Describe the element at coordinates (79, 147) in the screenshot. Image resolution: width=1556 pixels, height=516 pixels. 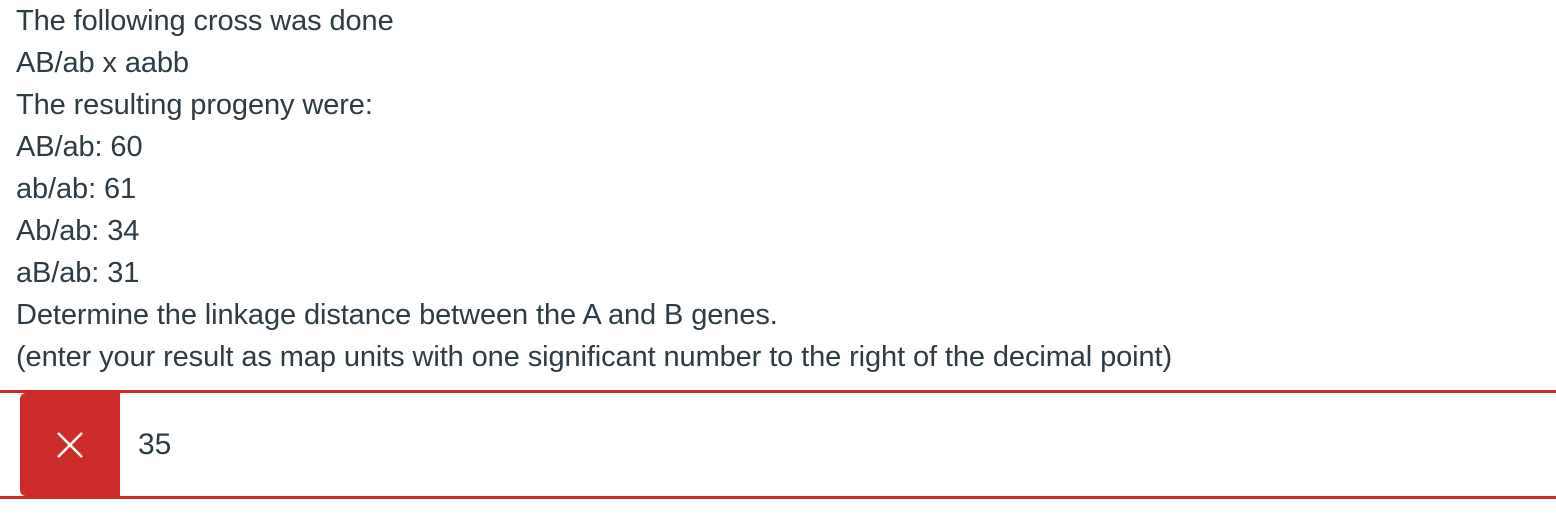
I see `prompt-line-progeny-ABab: AB/ab: 60` at that location.